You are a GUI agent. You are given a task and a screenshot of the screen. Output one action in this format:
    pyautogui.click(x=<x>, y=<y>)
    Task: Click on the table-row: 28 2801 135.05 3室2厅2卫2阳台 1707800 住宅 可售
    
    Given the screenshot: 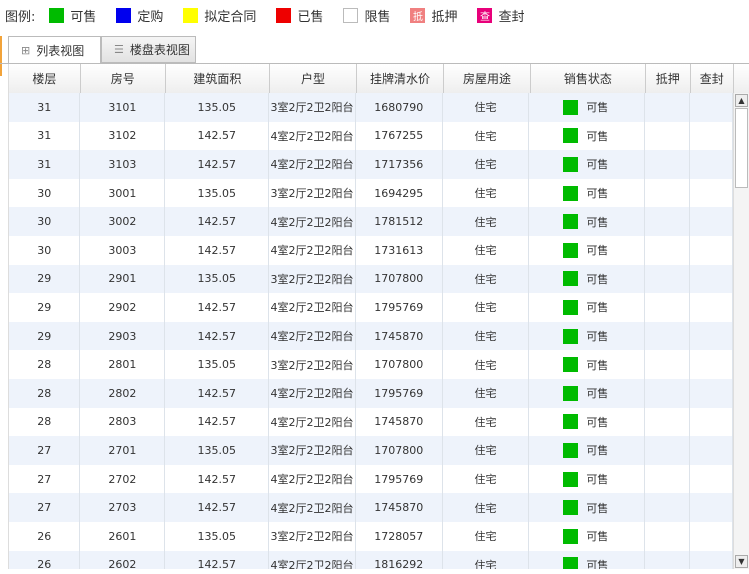 What is the action you would take?
    pyautogui.click(x=371, y=364)
    